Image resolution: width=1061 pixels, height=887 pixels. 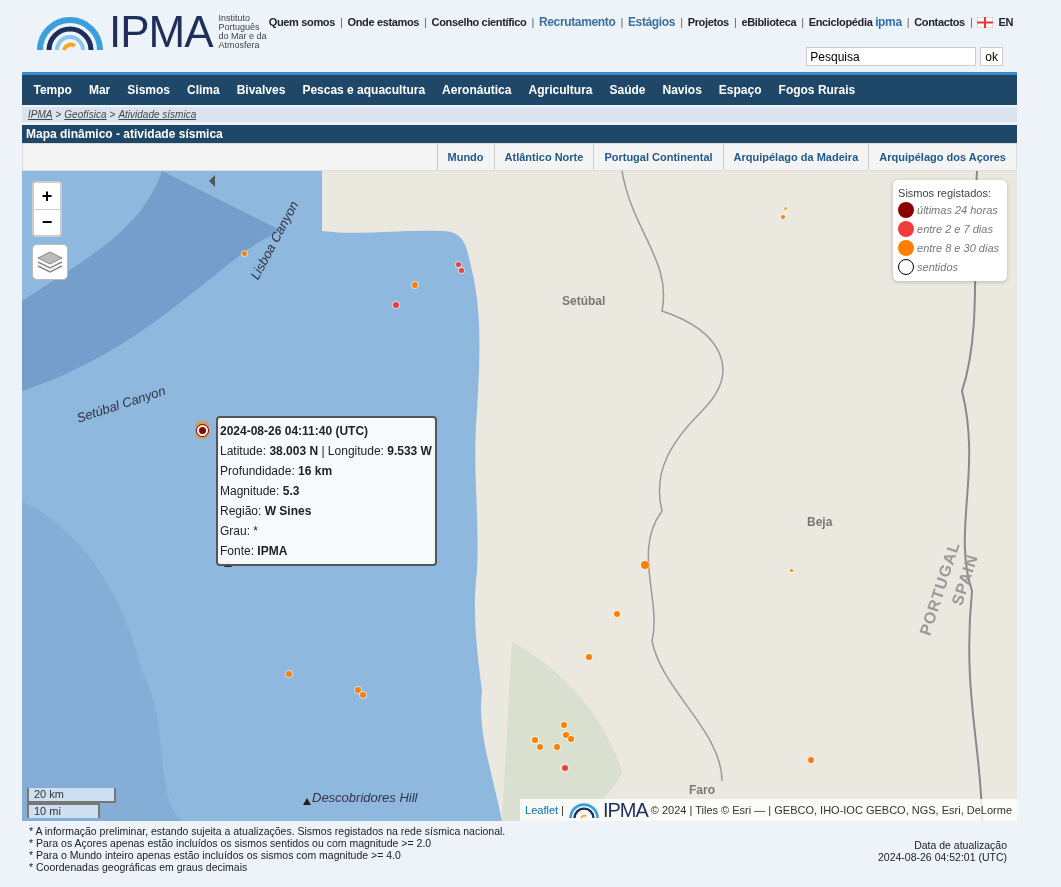 I want to click on legend-title: Sismos registados:, so click(x=945, y=193).